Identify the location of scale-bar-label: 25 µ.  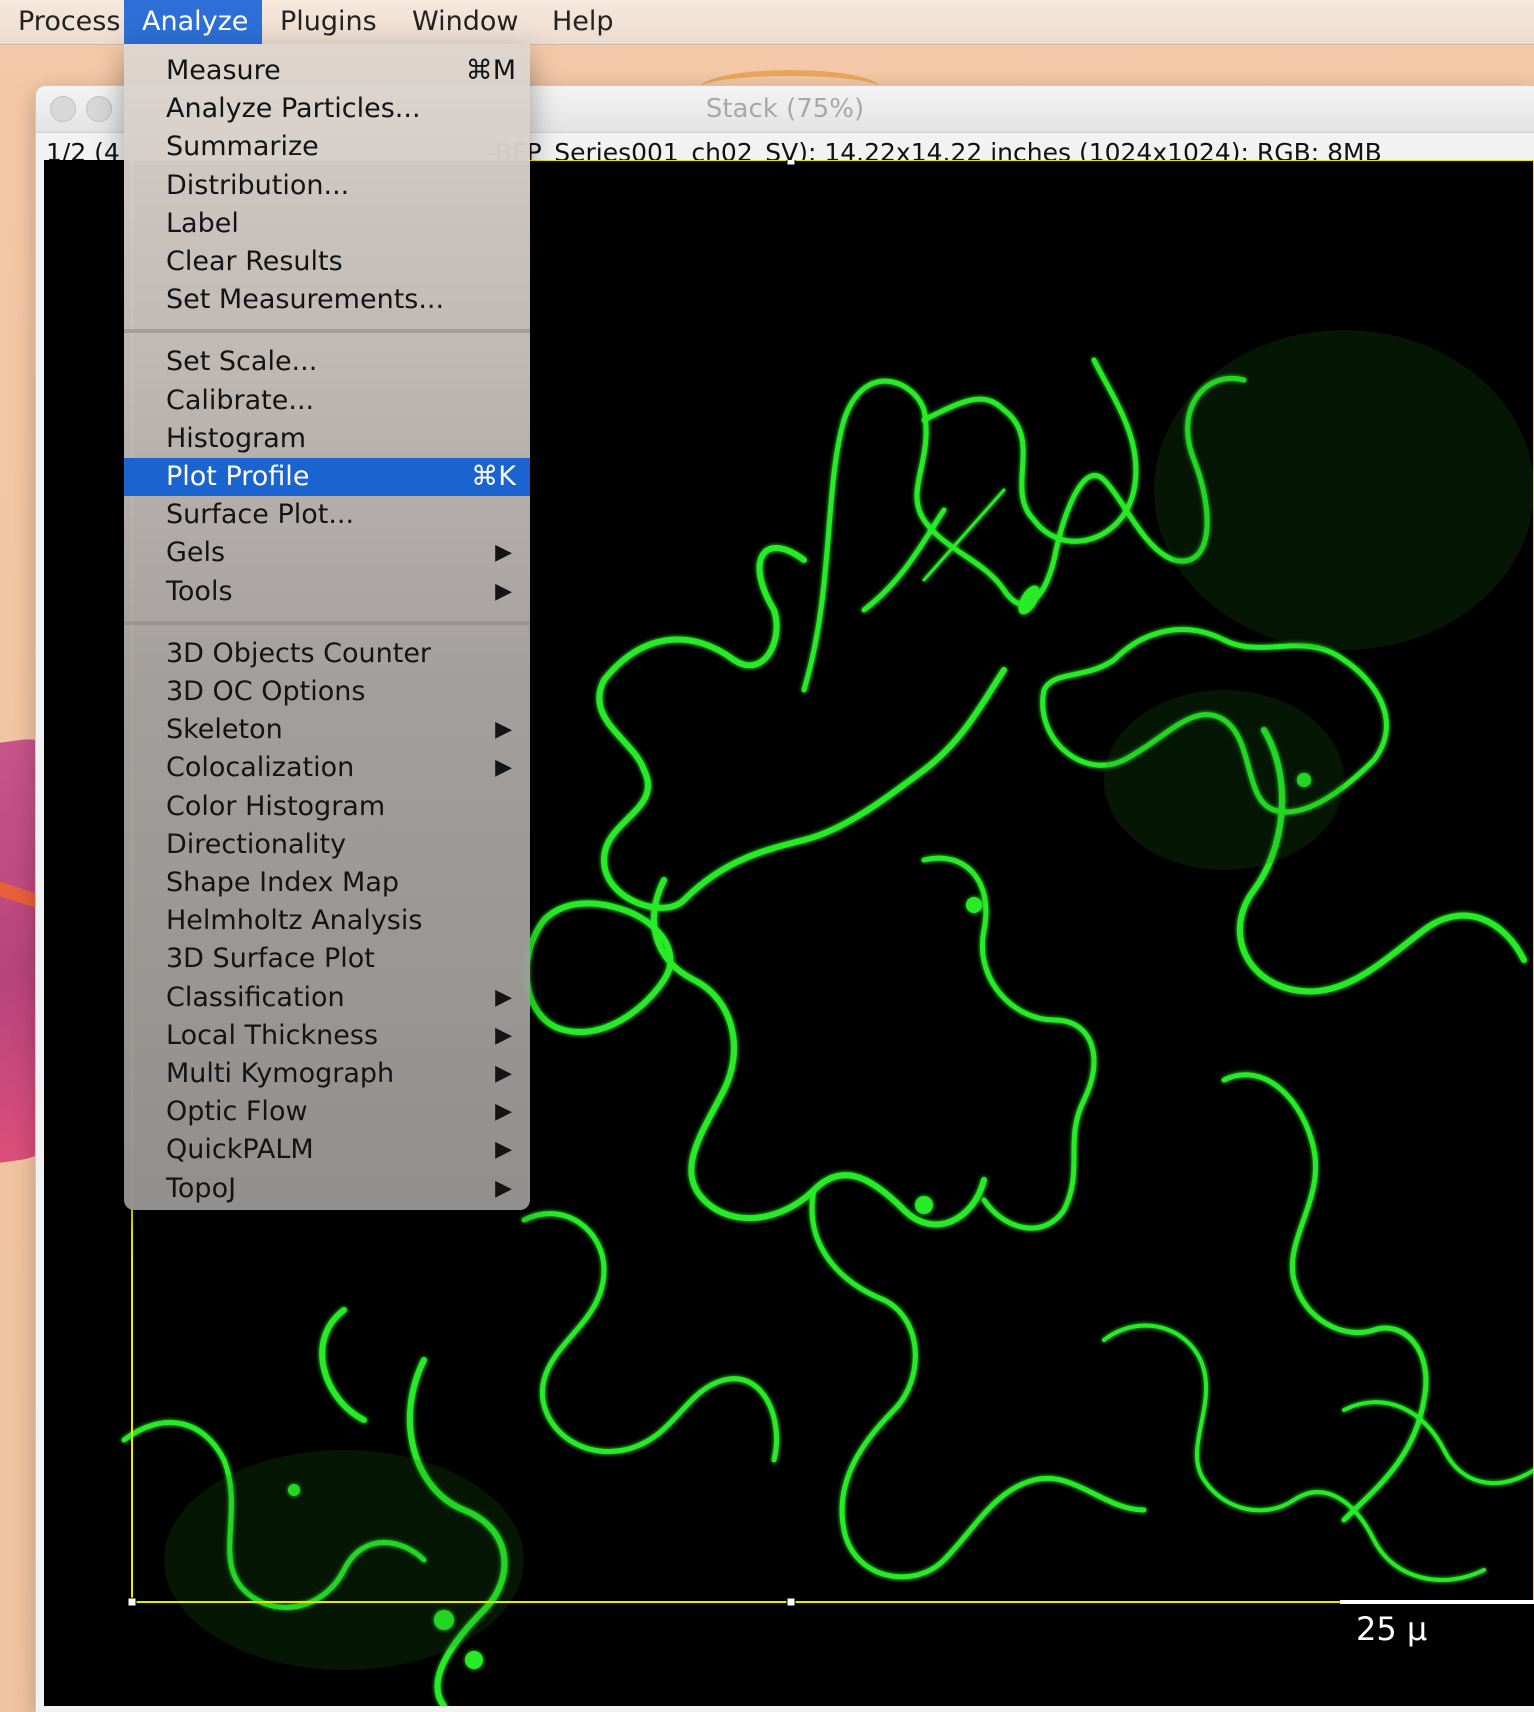
(1392, 1629).